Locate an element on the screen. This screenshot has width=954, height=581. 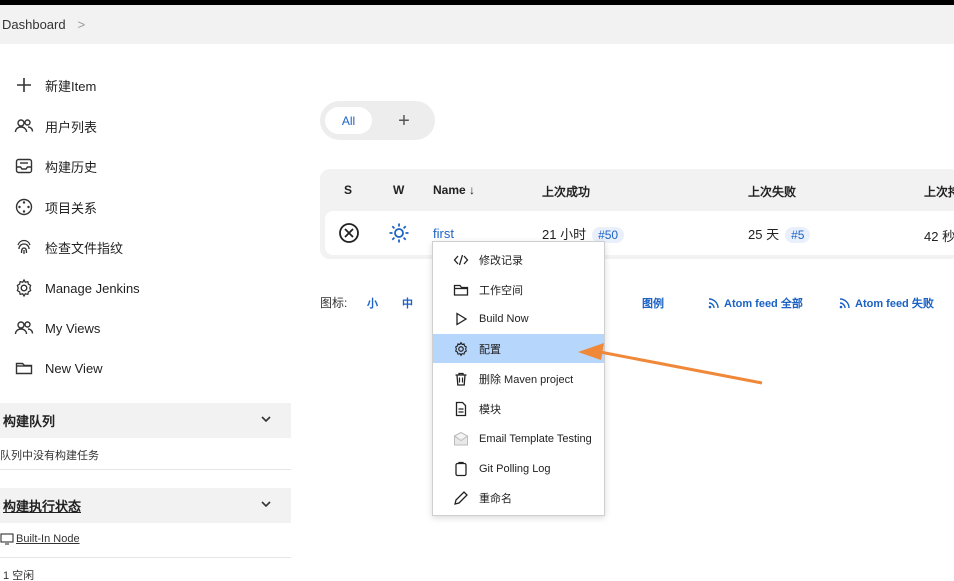
tab-all: All is located at coordinates (348, 120).